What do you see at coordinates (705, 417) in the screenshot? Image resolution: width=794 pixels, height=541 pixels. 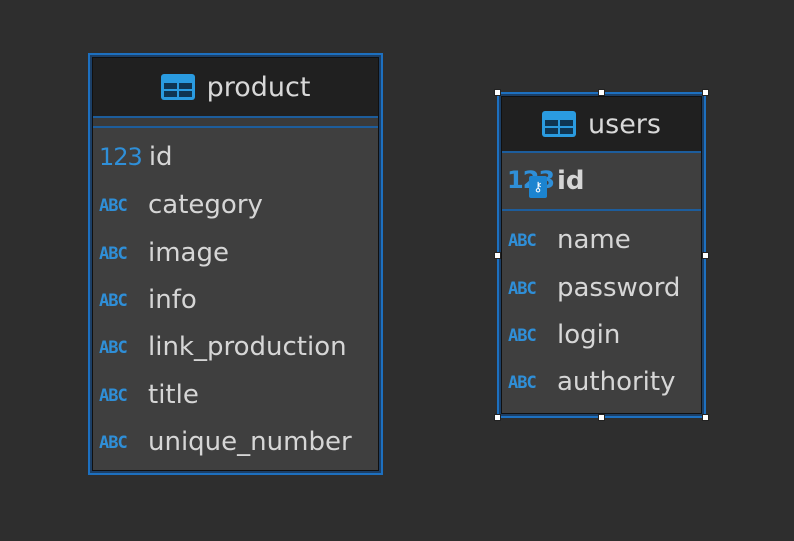 I see `resize-handle-se` at bounding box center [705, 417].